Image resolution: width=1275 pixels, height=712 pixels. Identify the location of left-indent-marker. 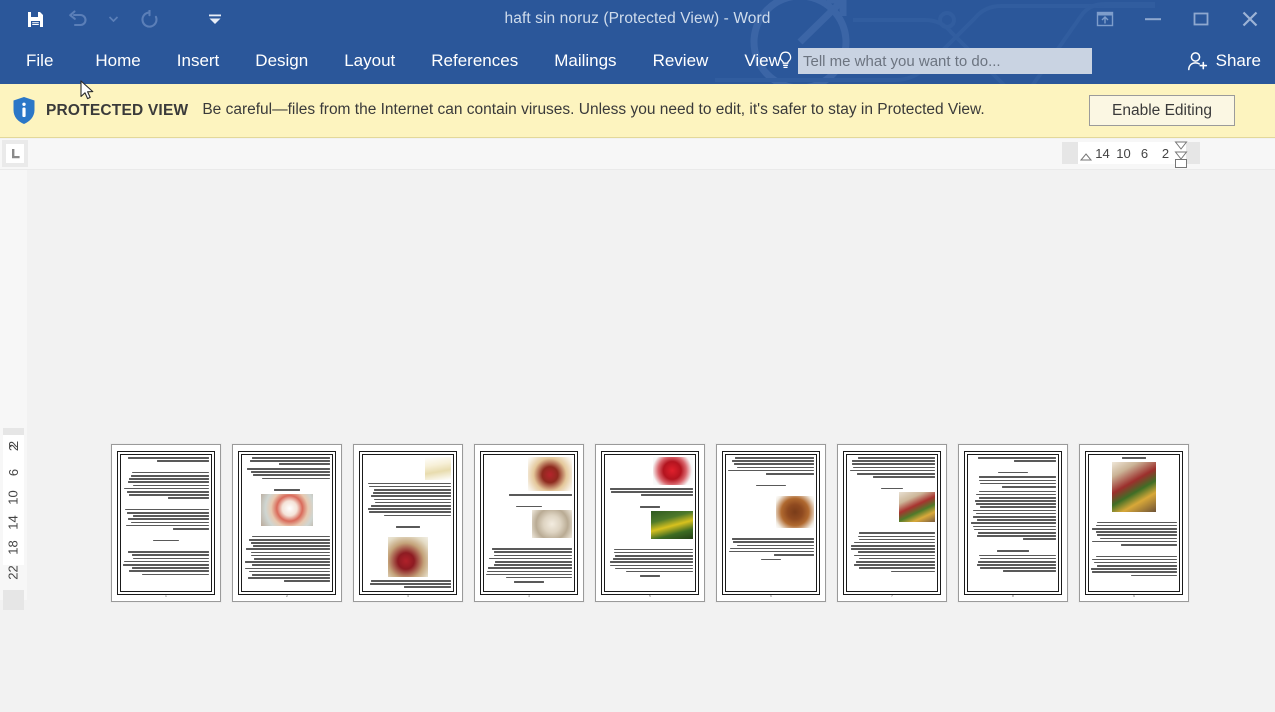
(1086, 154).